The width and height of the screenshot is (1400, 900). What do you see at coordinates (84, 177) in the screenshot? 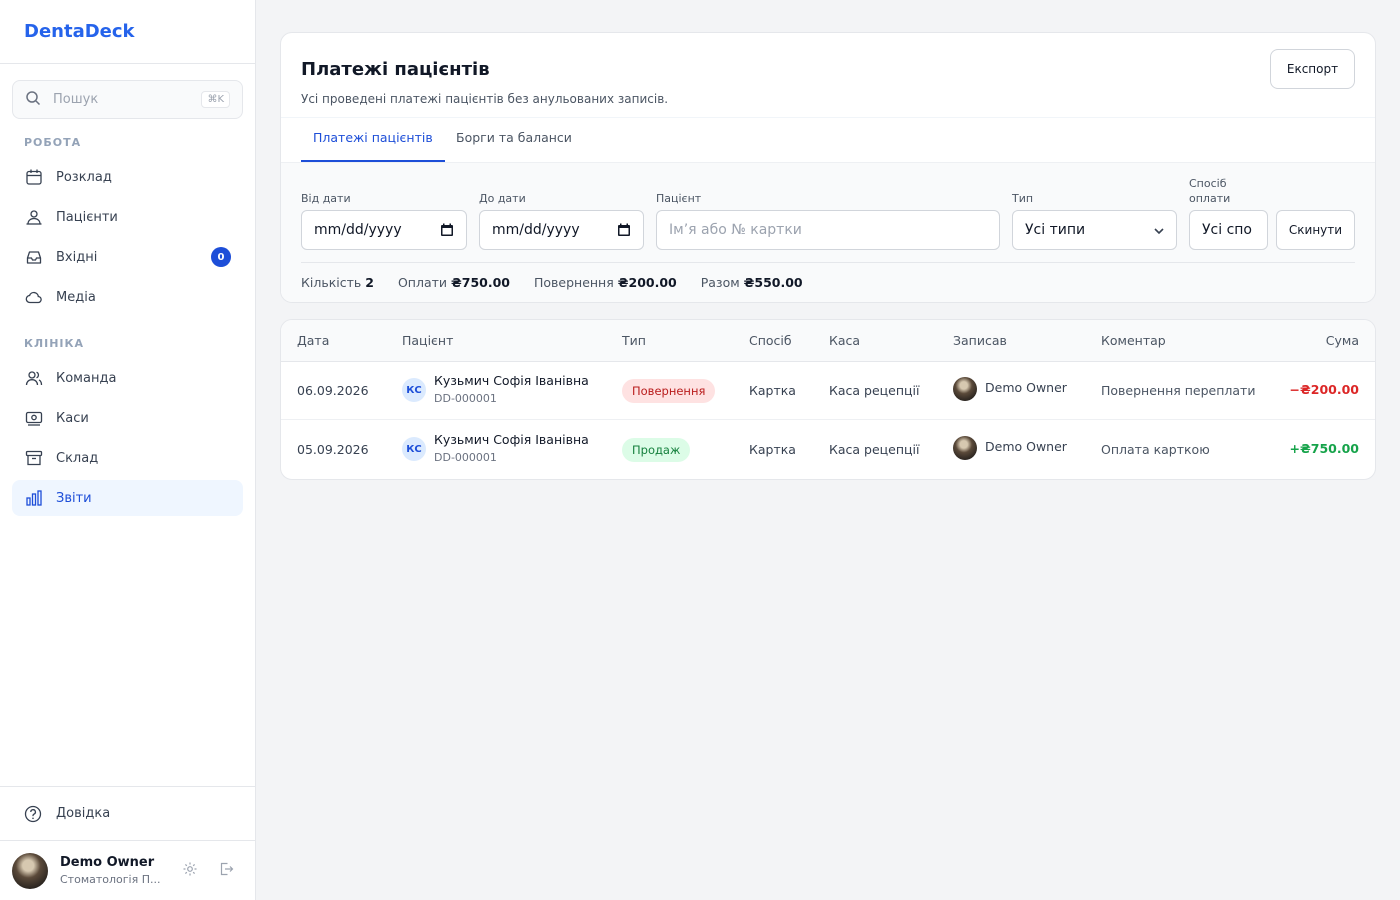
I see `sidebar-item-label: Розклад` at bounding box center [84, 177].